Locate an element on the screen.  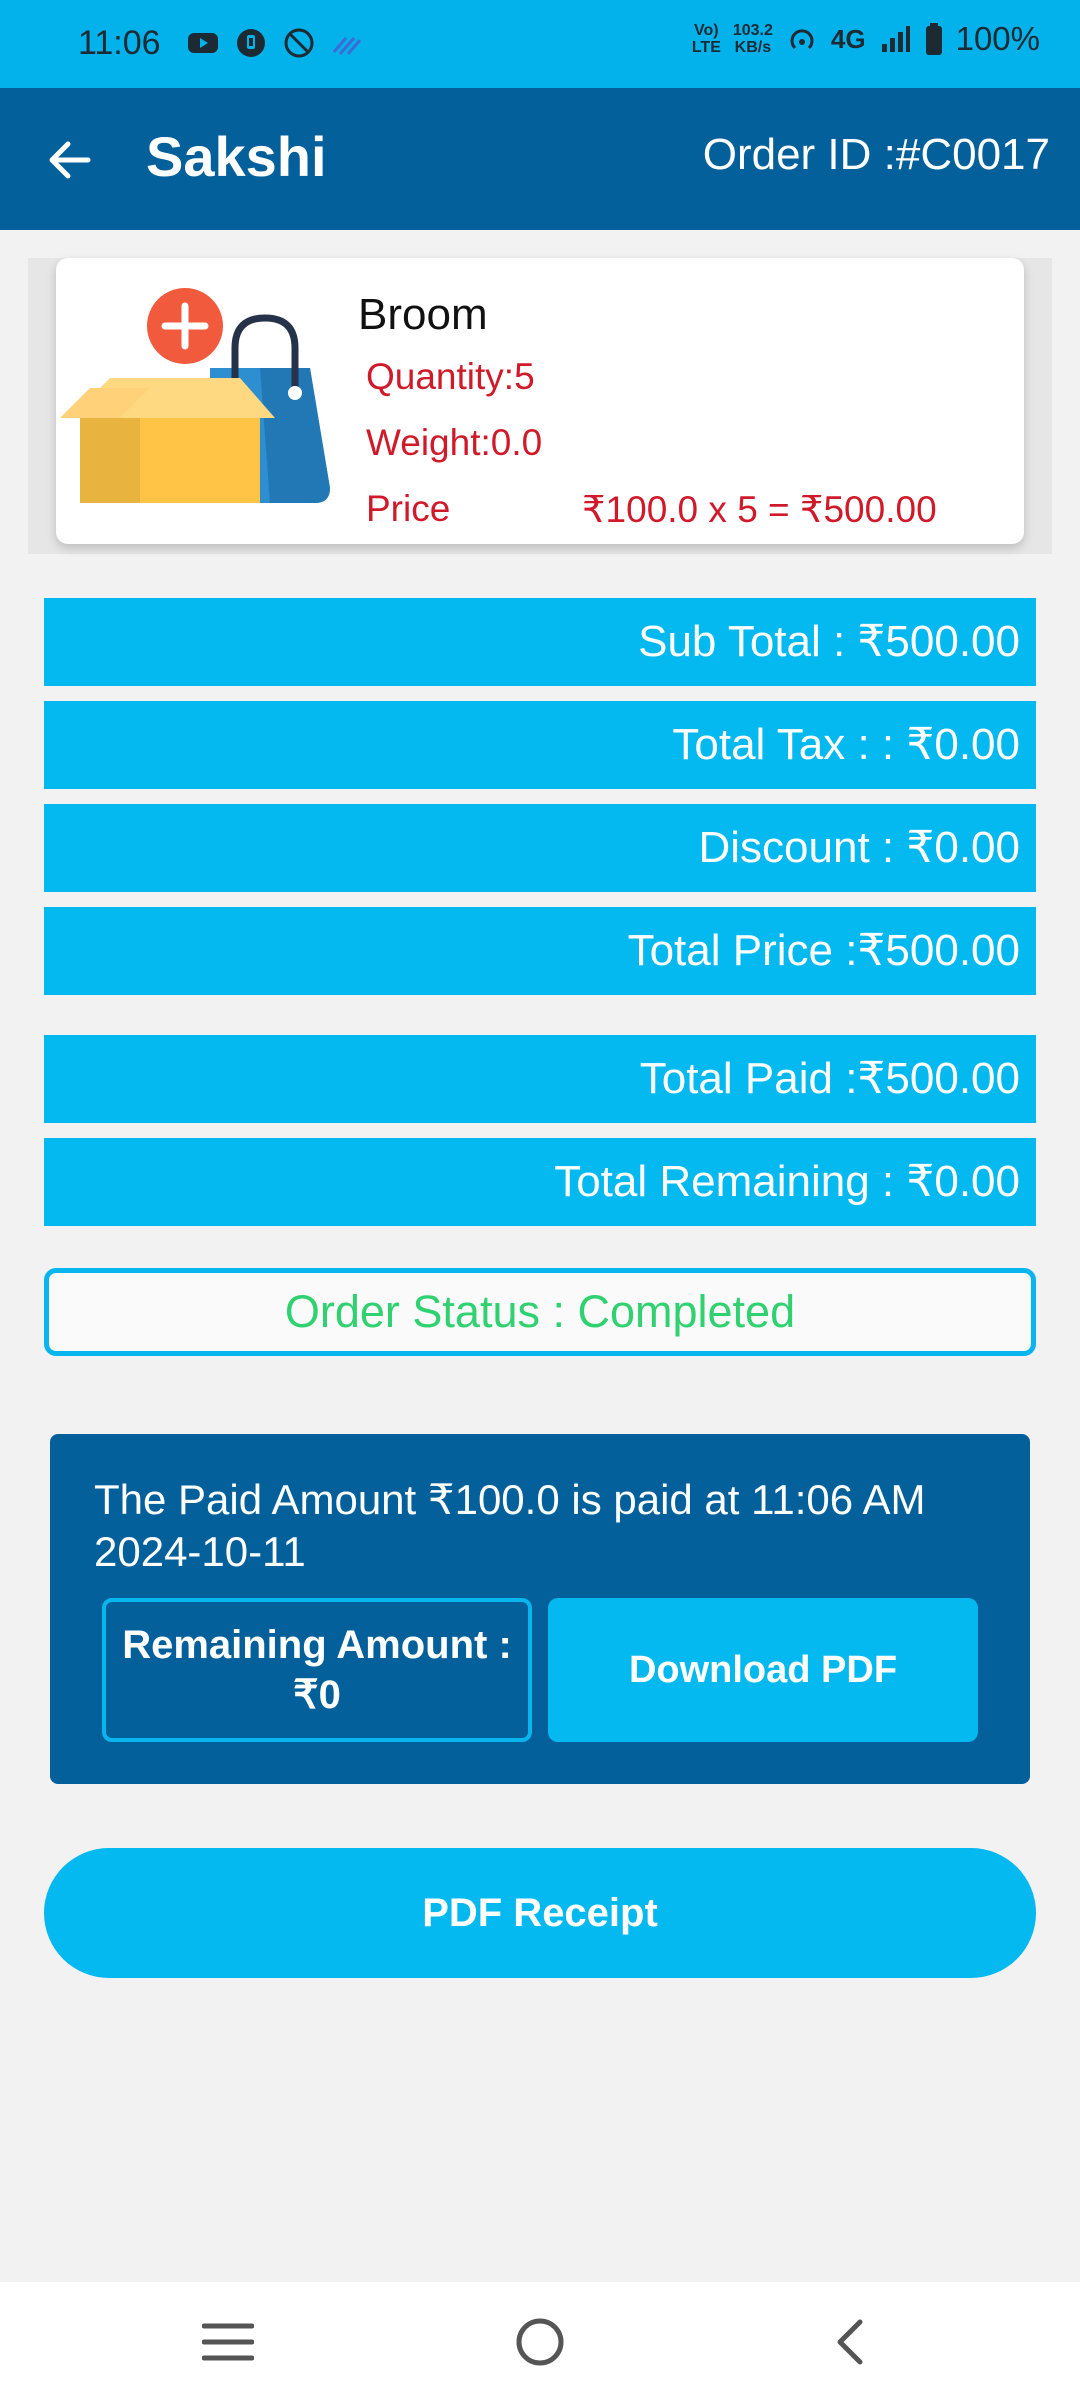
system-nav-bar is located at coordinates (540, 2341).